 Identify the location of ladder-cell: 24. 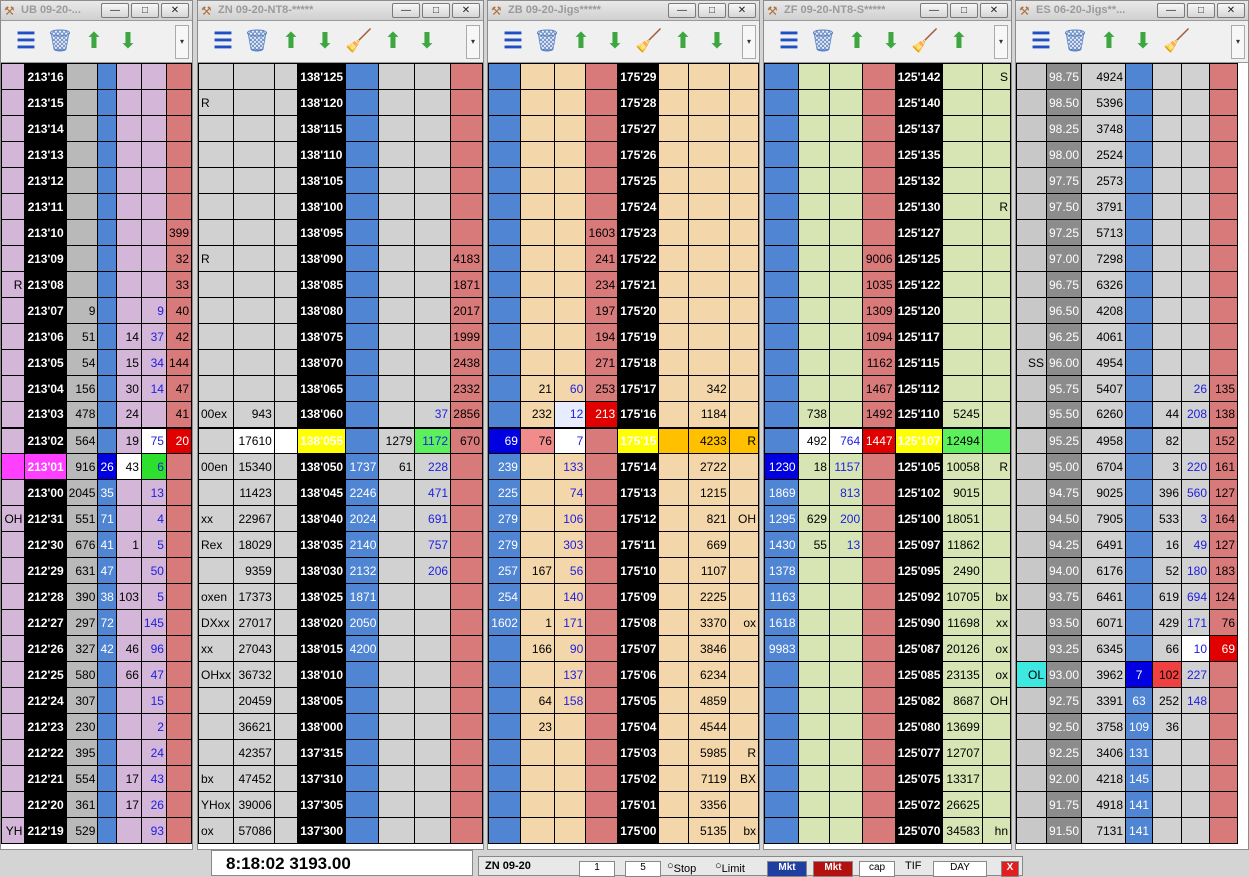
(128, 414).